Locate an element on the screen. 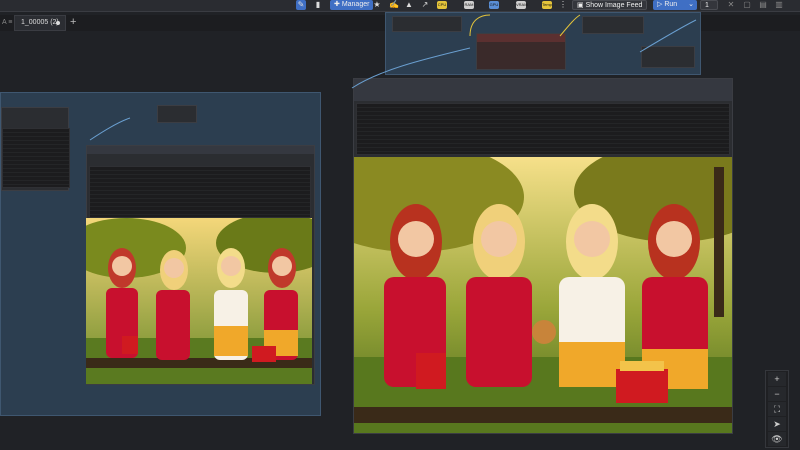 Image resolution: width=800 pixels, height=450 pixels. save-icon: ▤ is located at coordinates (763, 5).